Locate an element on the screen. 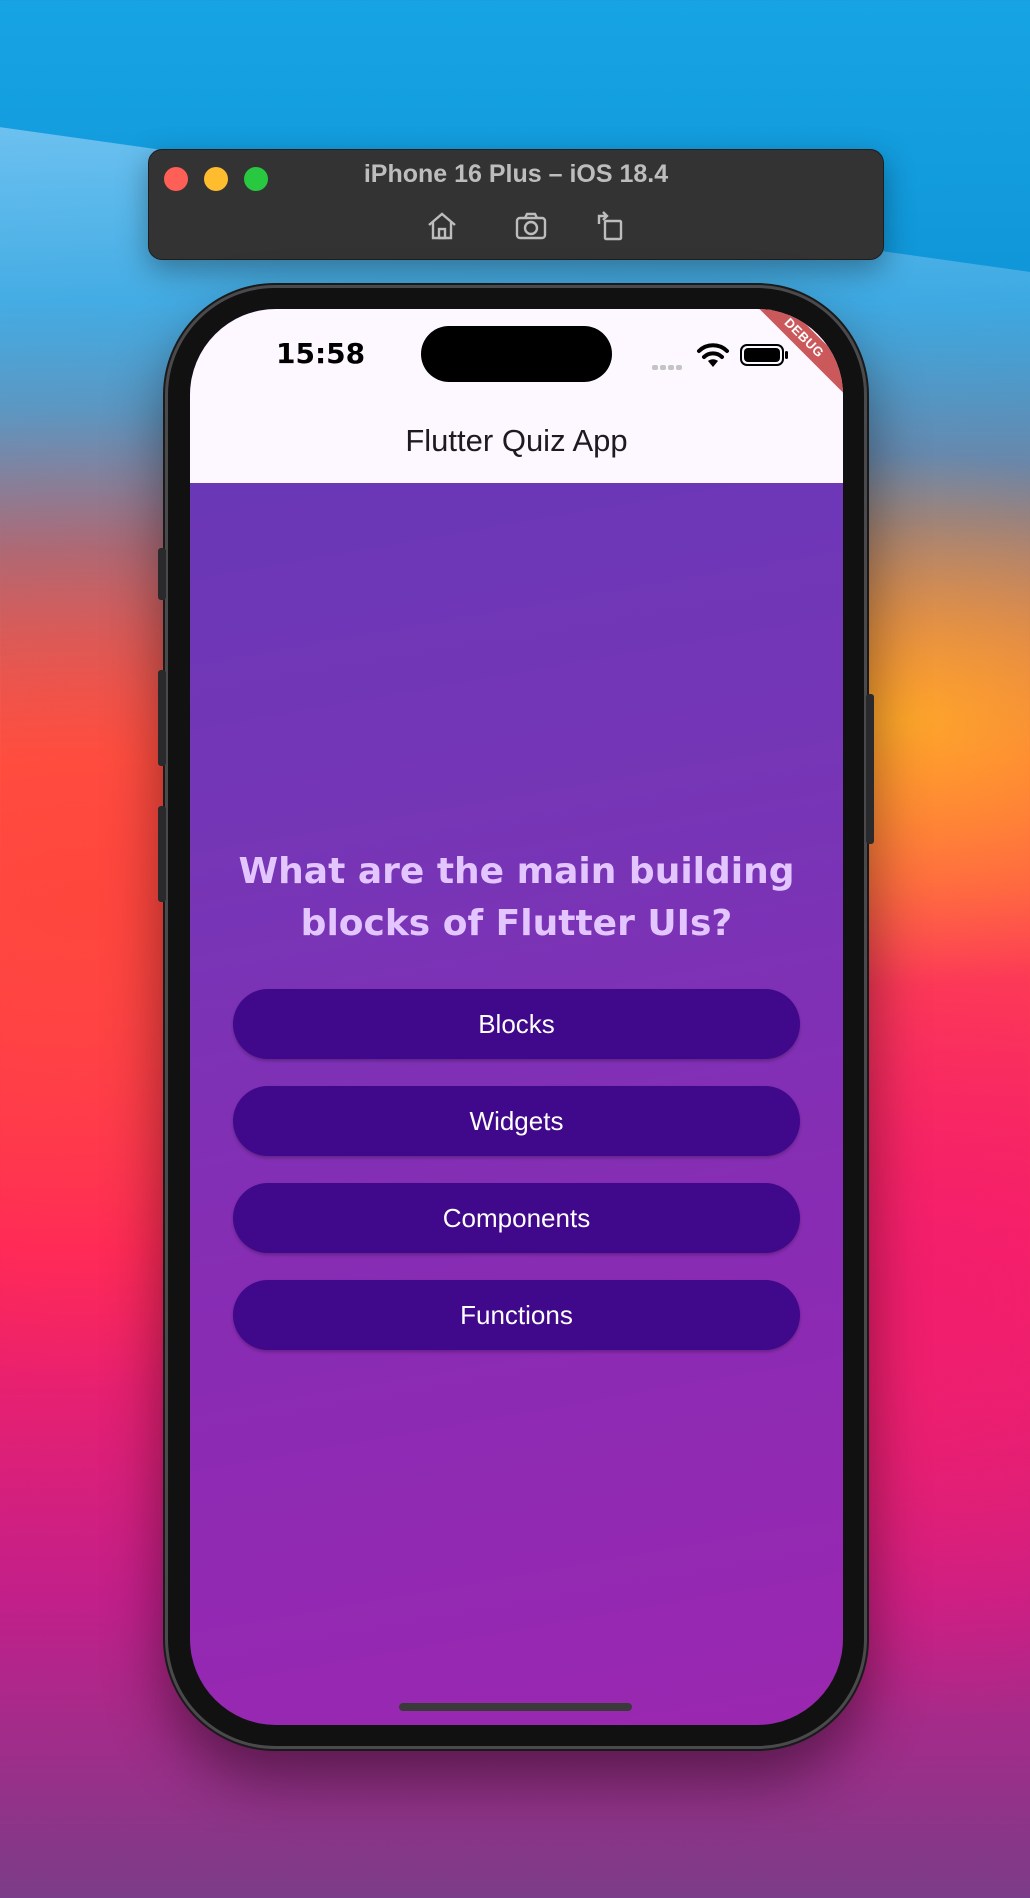  answer-button-blocks: Blocks is located at coordinates (516, 1024).